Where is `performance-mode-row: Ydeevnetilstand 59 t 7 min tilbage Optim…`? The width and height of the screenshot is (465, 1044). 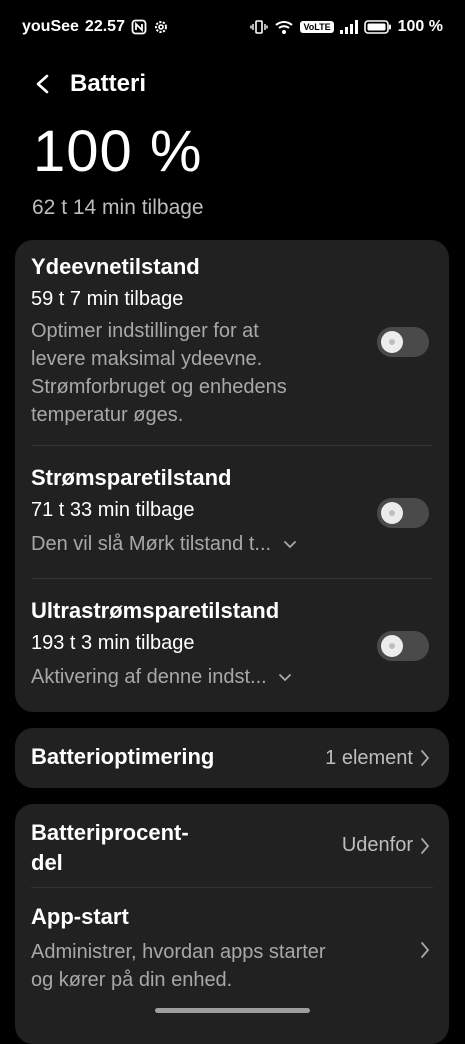
performance-mode-row: Ydeevnetilstand 59 t 7 min tilbage Optim… is located at coordinates (232, 341).